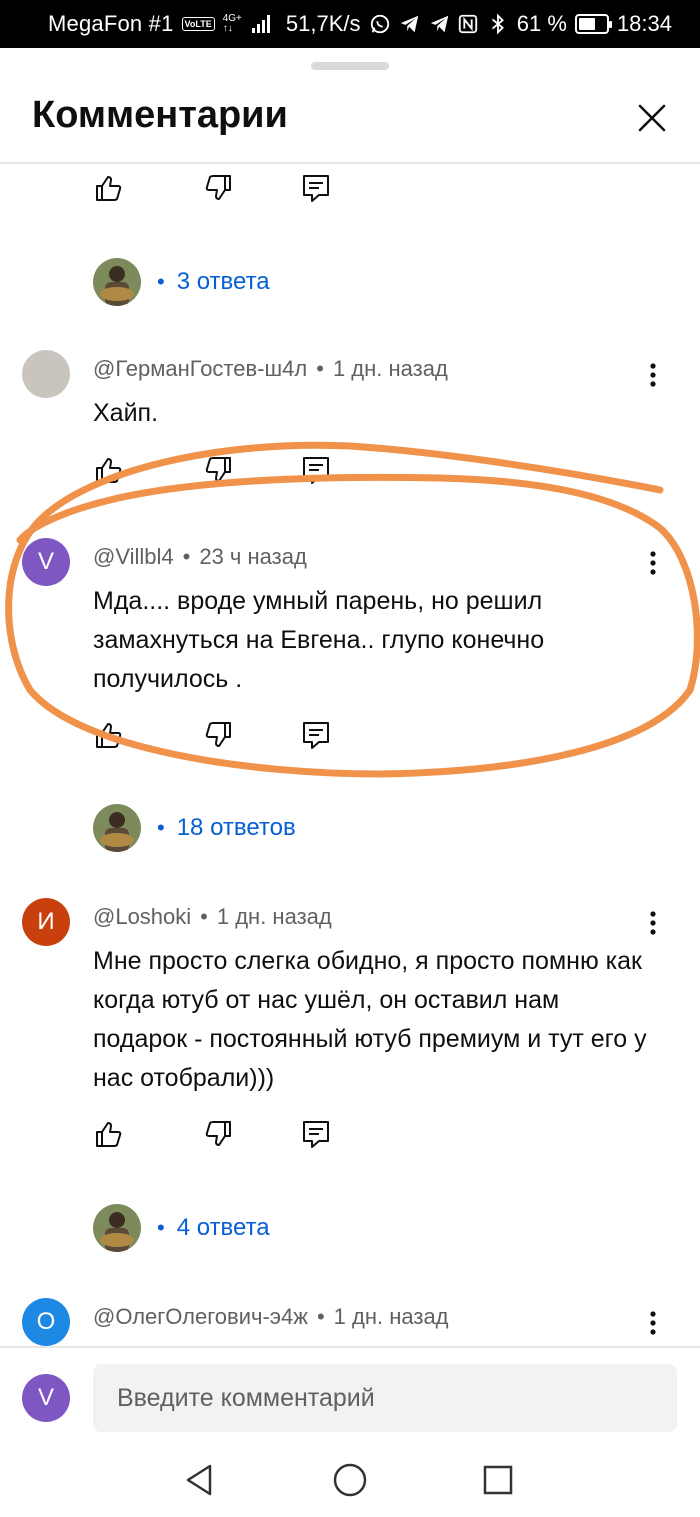  What do you see at coordinates (46, 1322) in the screenshot?
I see `avatar: О` at bounding box center [46, 1322].